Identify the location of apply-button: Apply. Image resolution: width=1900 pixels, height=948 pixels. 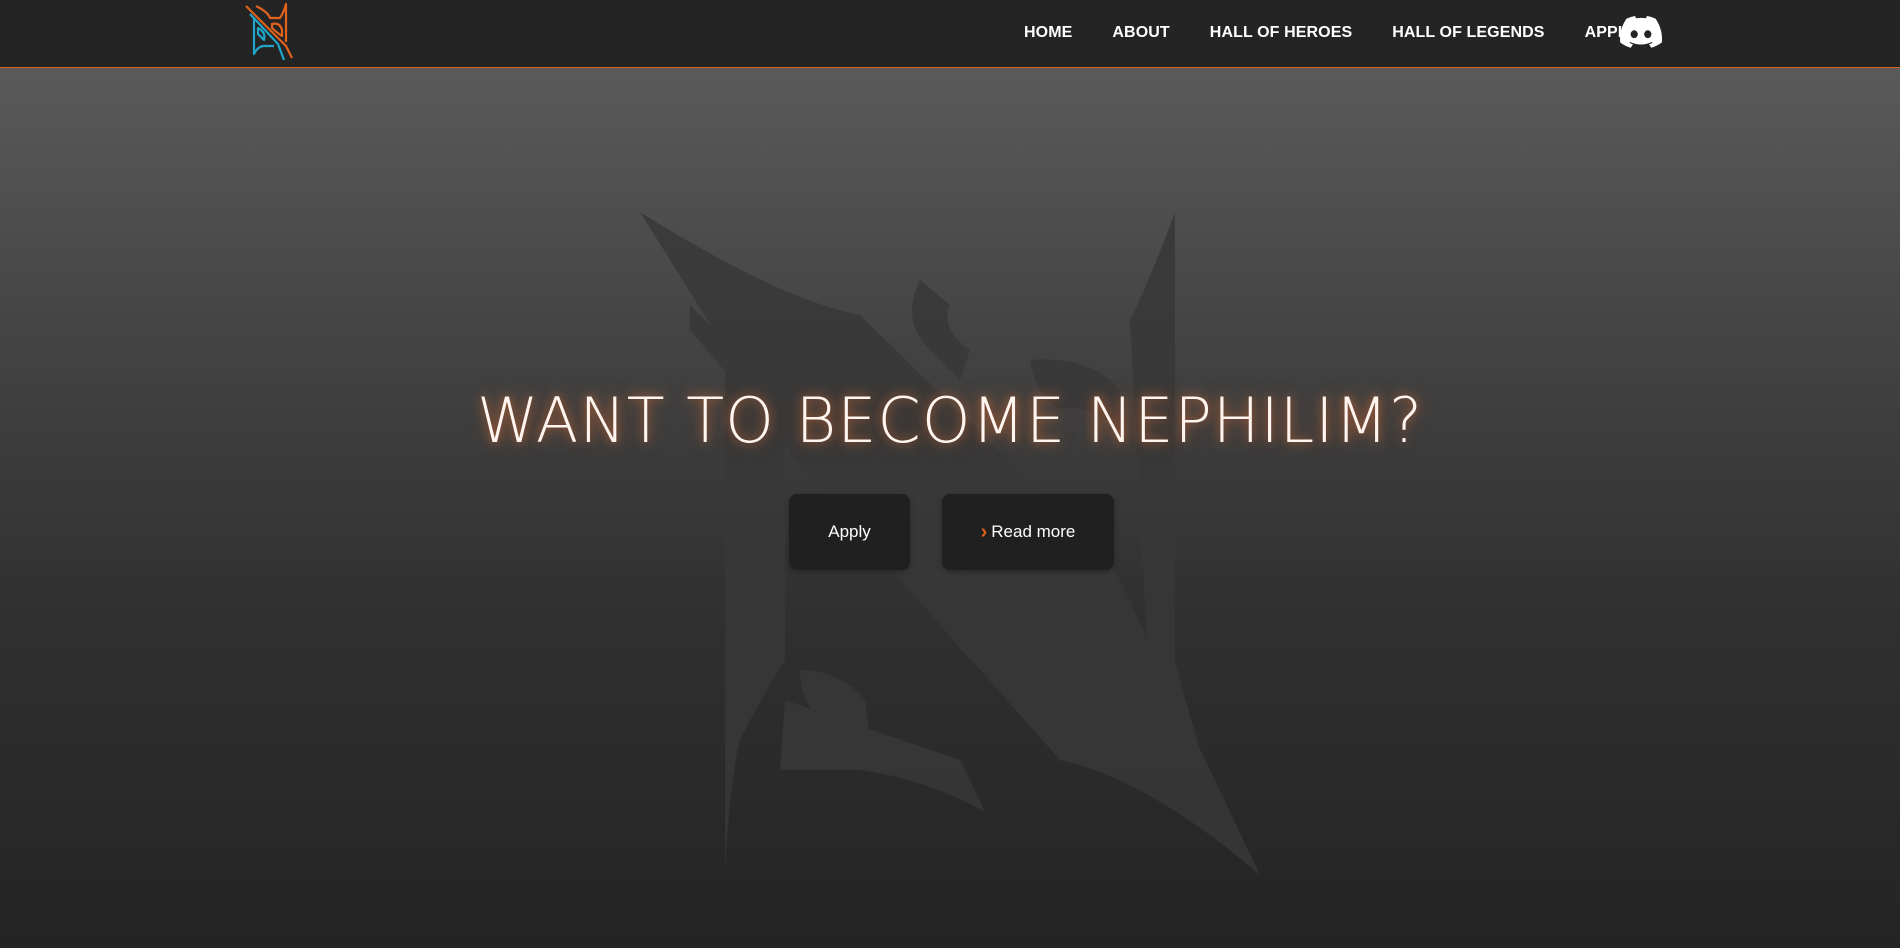
(849, 532).